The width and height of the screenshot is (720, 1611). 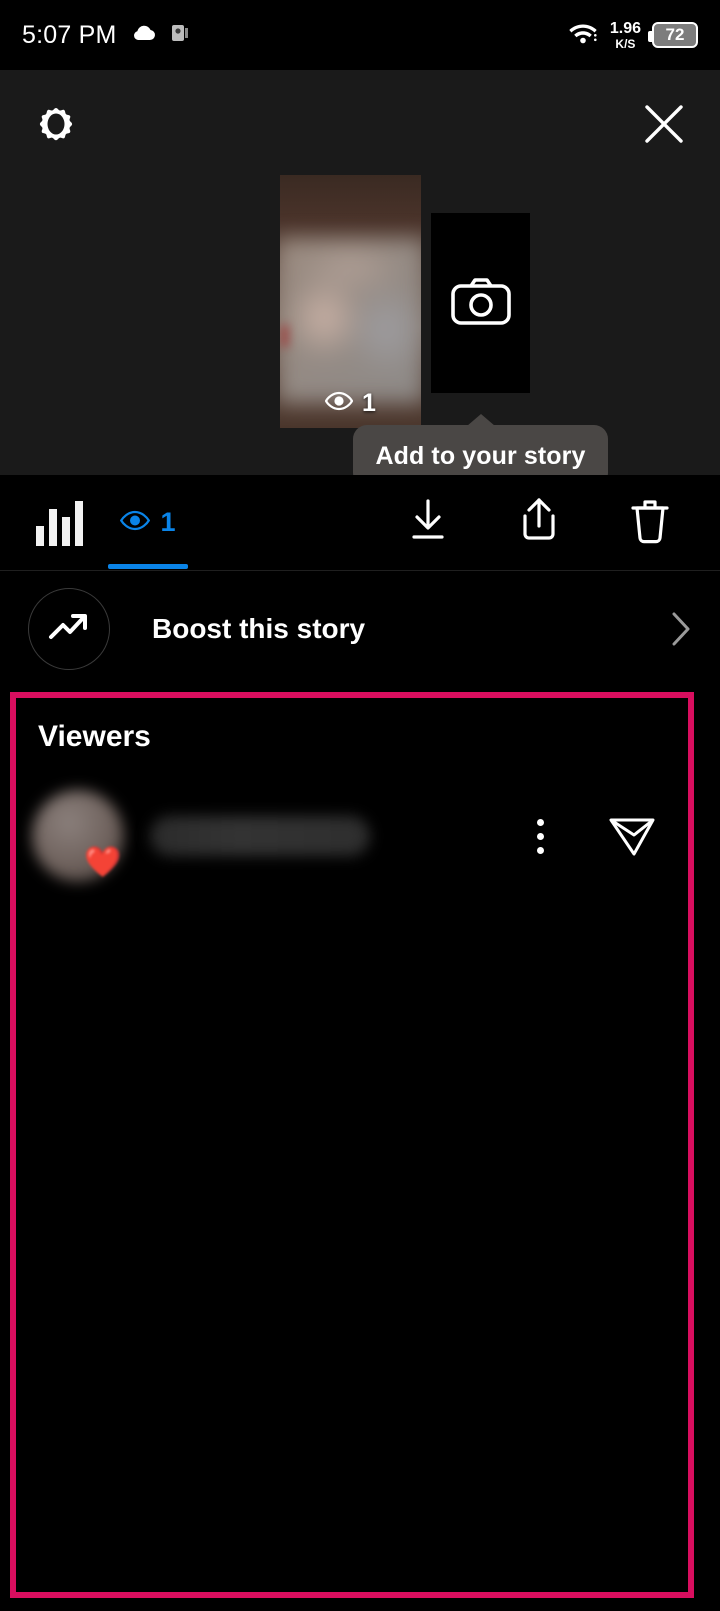 What do you see at coordinates (369, 403) in the screenshot?
I see `story-view-count-value: 1` at bounding box center [369, 403].